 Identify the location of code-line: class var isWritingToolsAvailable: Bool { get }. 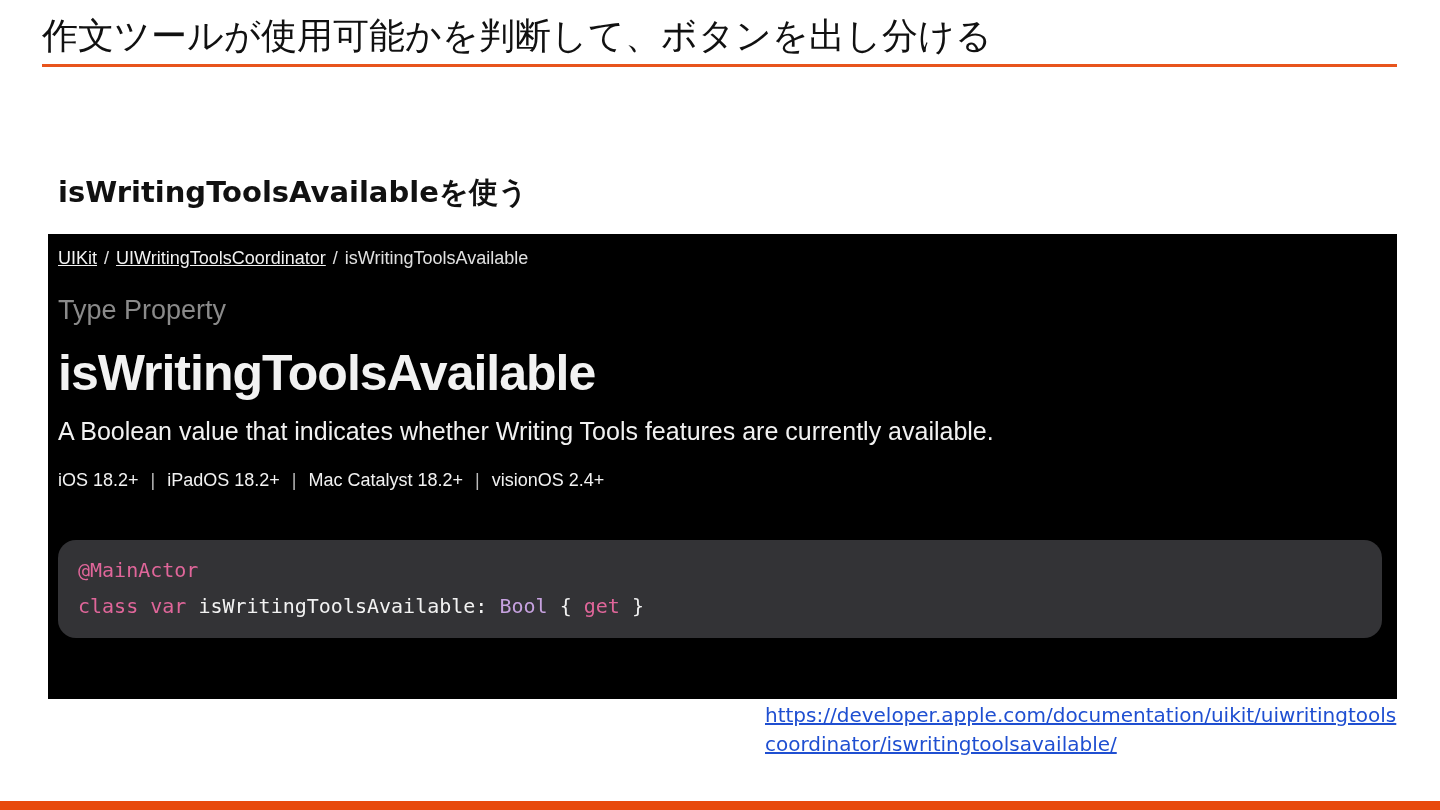
(361, 606).